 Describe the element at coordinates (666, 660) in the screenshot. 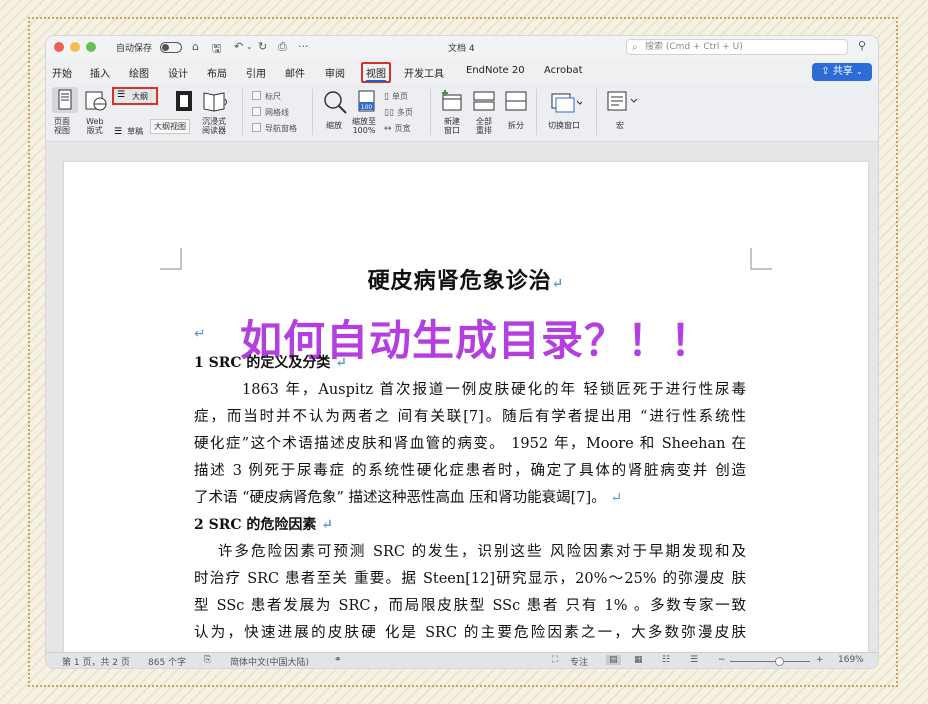

I see `outline-status-icon: ☷` at that location.